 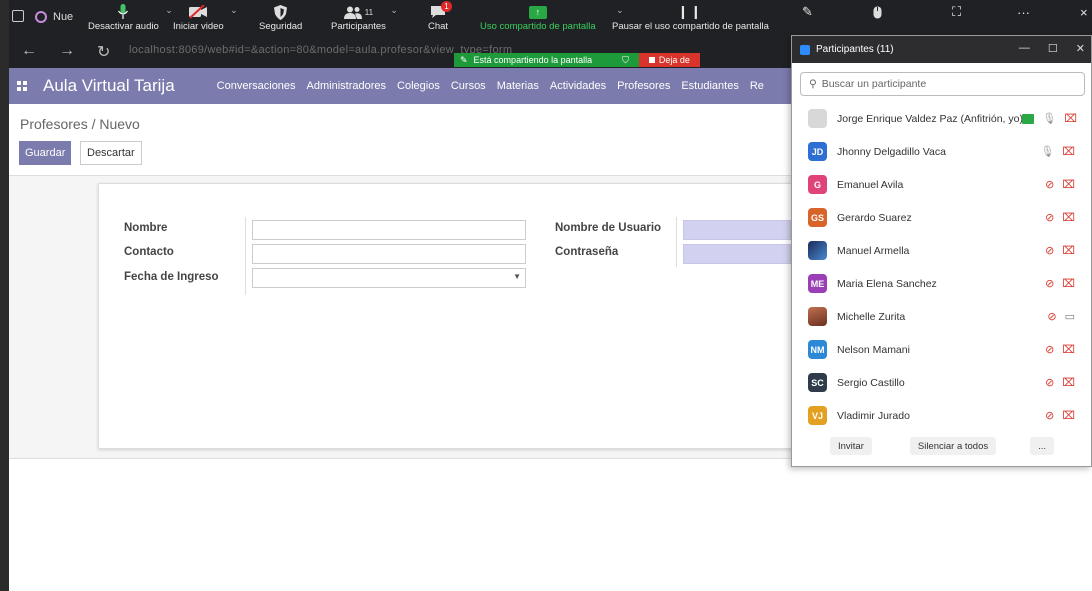 I want to click on menu-item-administradores: Administradores, so click(x=346, y=86).